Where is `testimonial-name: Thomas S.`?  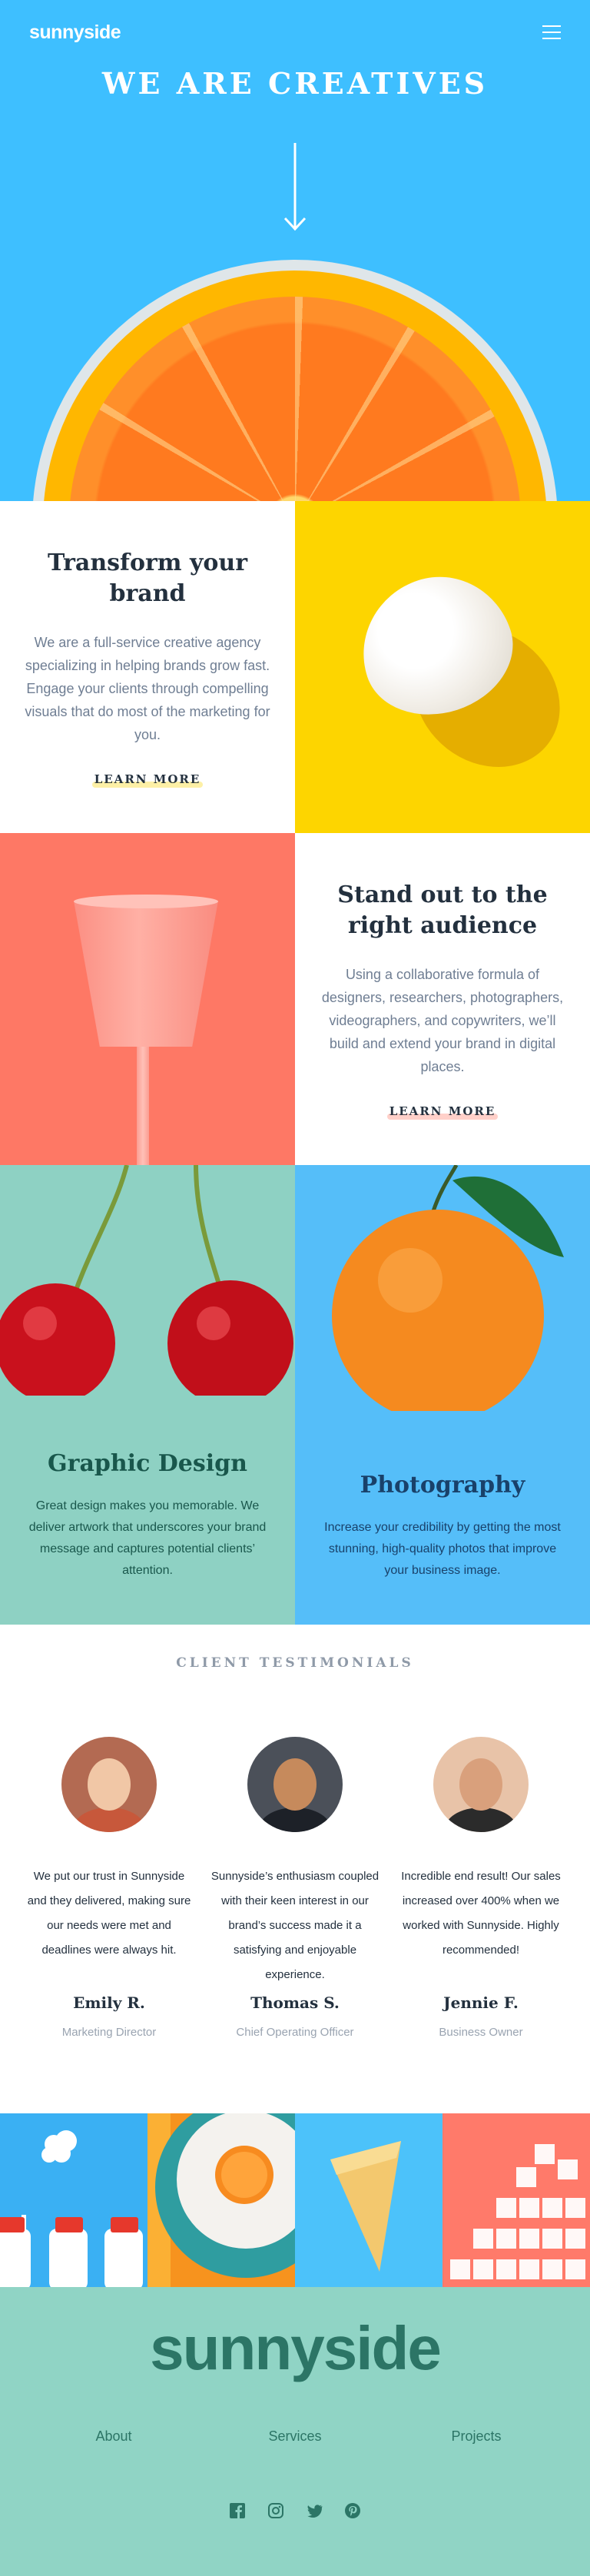 testimonial-name: Thomas S. is located at coordinates (295, 2002).